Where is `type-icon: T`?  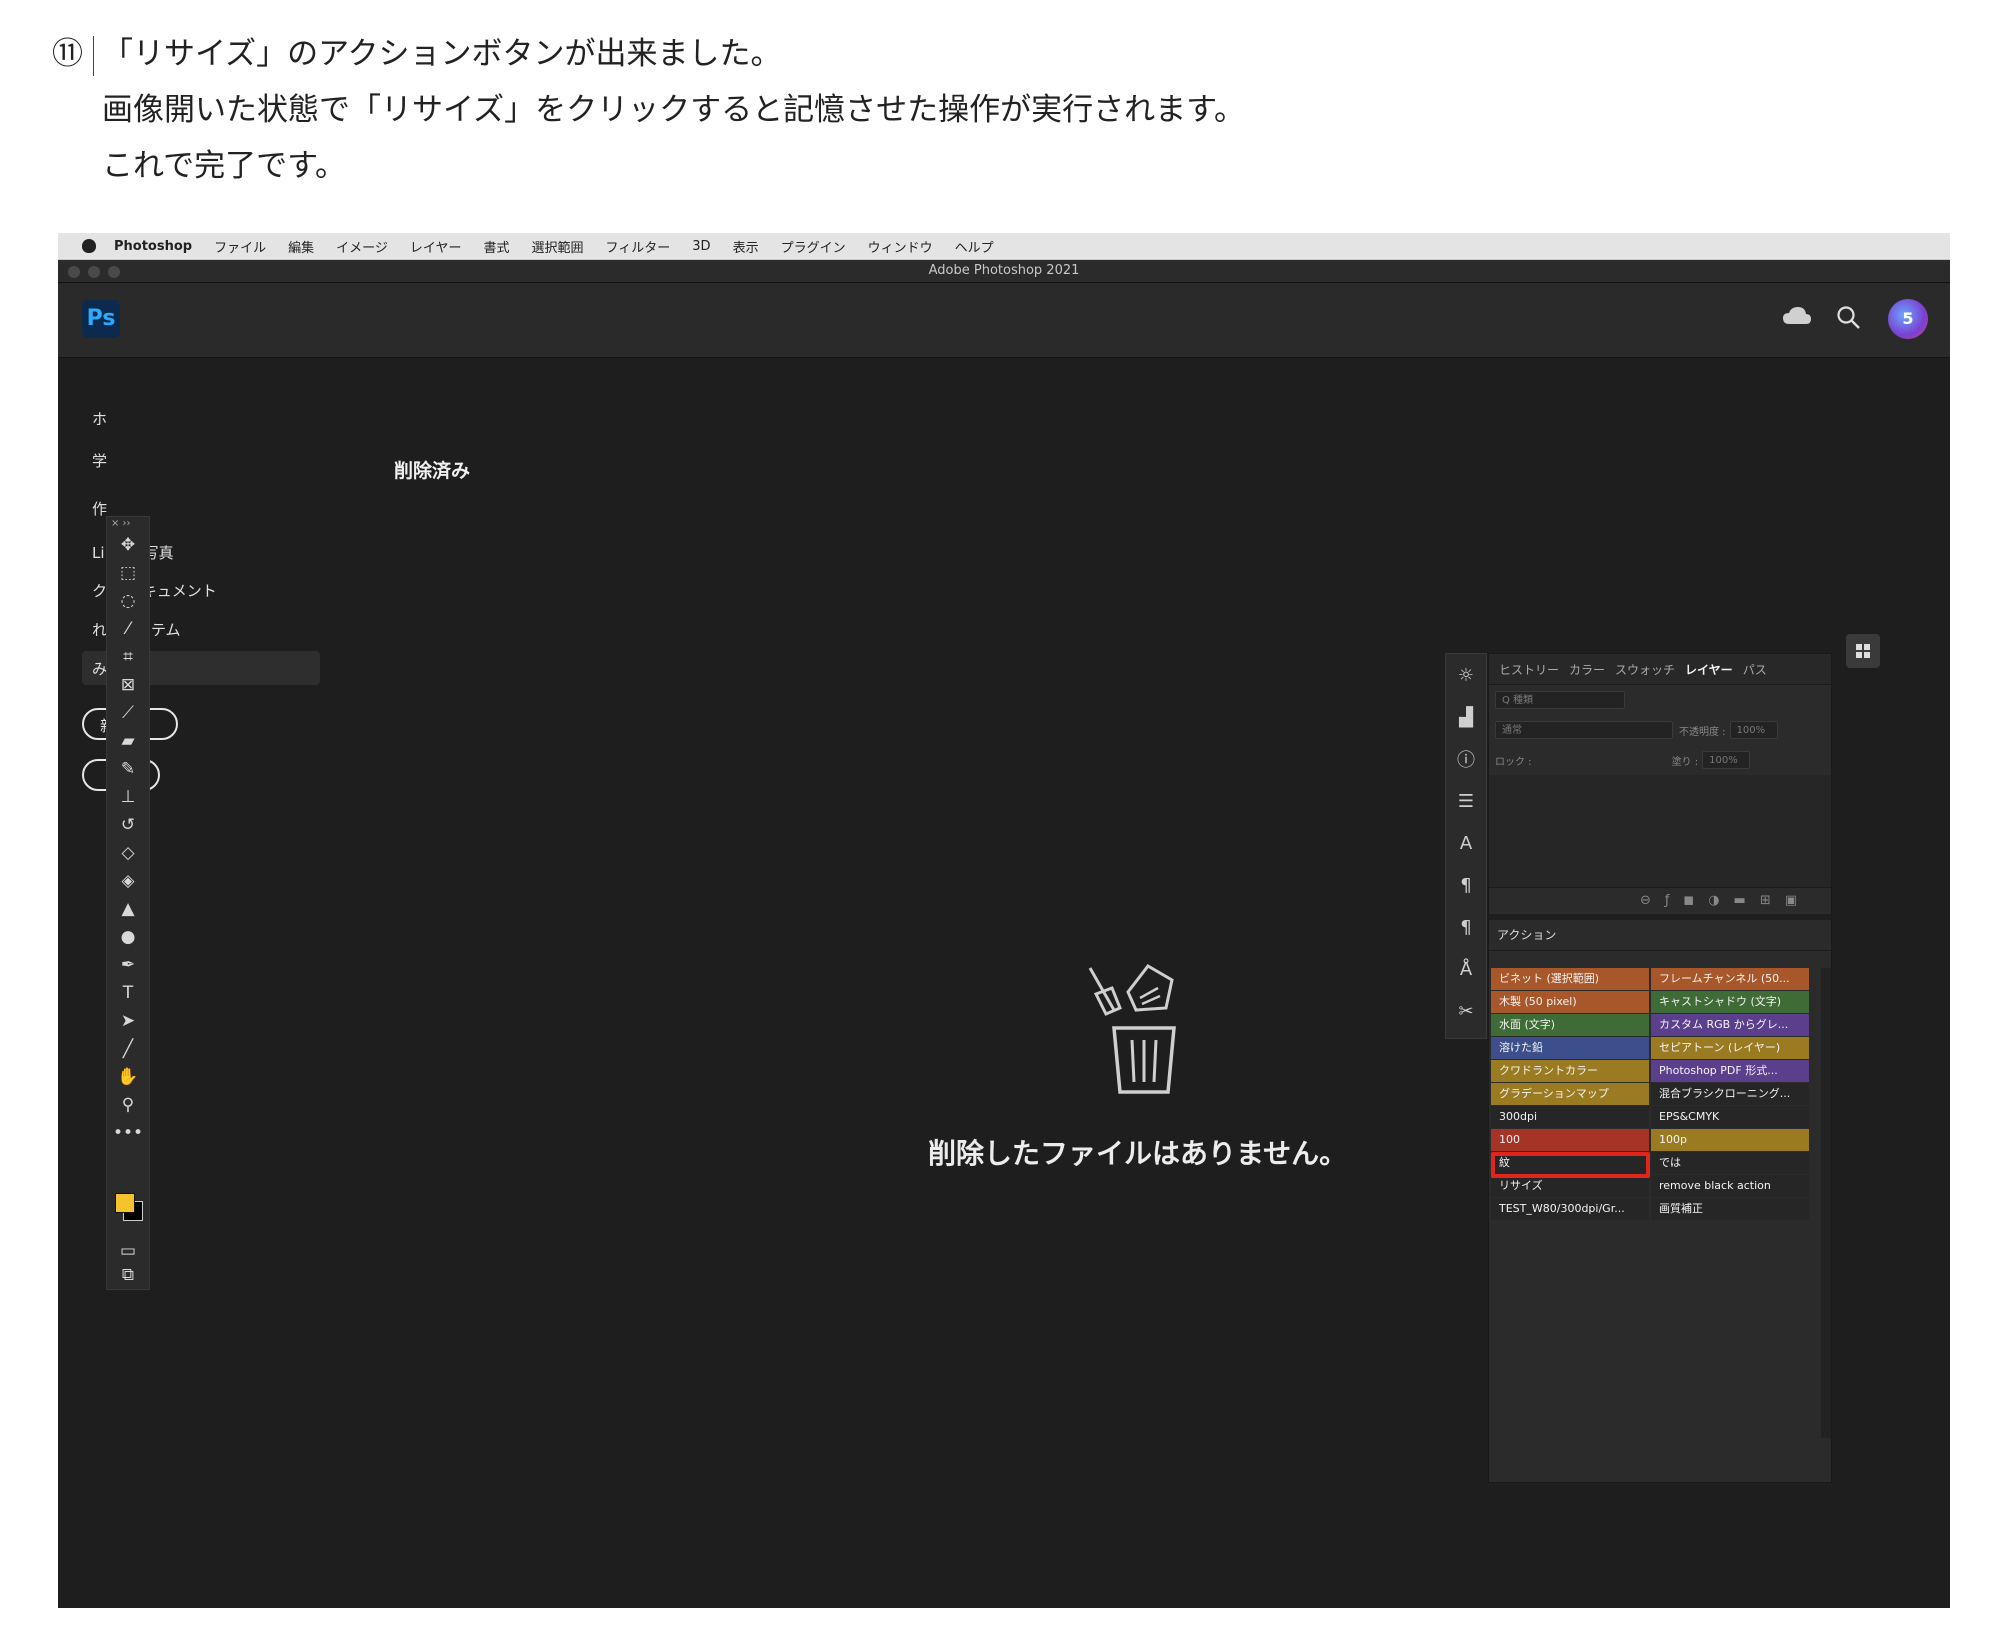 type-icon: T is located at coordinates (128, 993).